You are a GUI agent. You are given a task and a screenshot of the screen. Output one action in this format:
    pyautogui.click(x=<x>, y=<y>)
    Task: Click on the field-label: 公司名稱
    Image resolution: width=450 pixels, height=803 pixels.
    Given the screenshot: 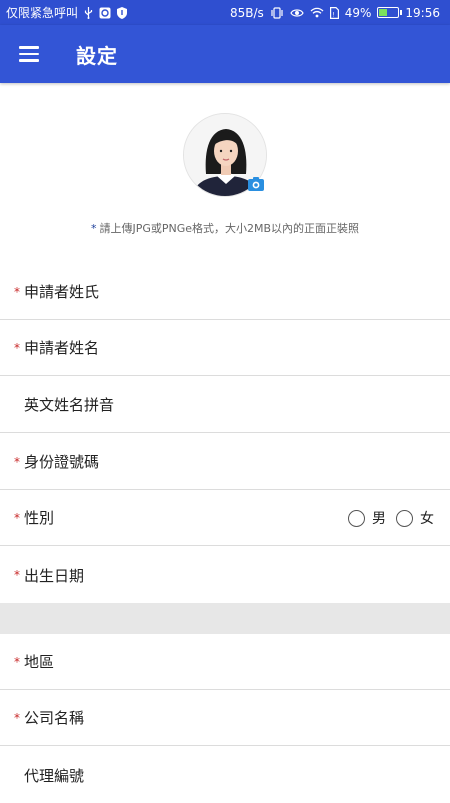 What is the action you would take?
    pyautogui.click(x=54, y=718)
    